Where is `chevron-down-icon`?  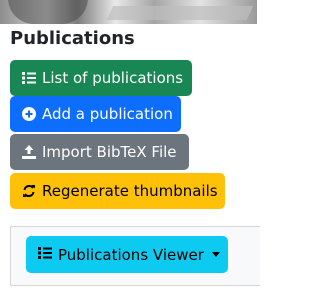
chevron-down-icon is located at coordinates (215, 254).